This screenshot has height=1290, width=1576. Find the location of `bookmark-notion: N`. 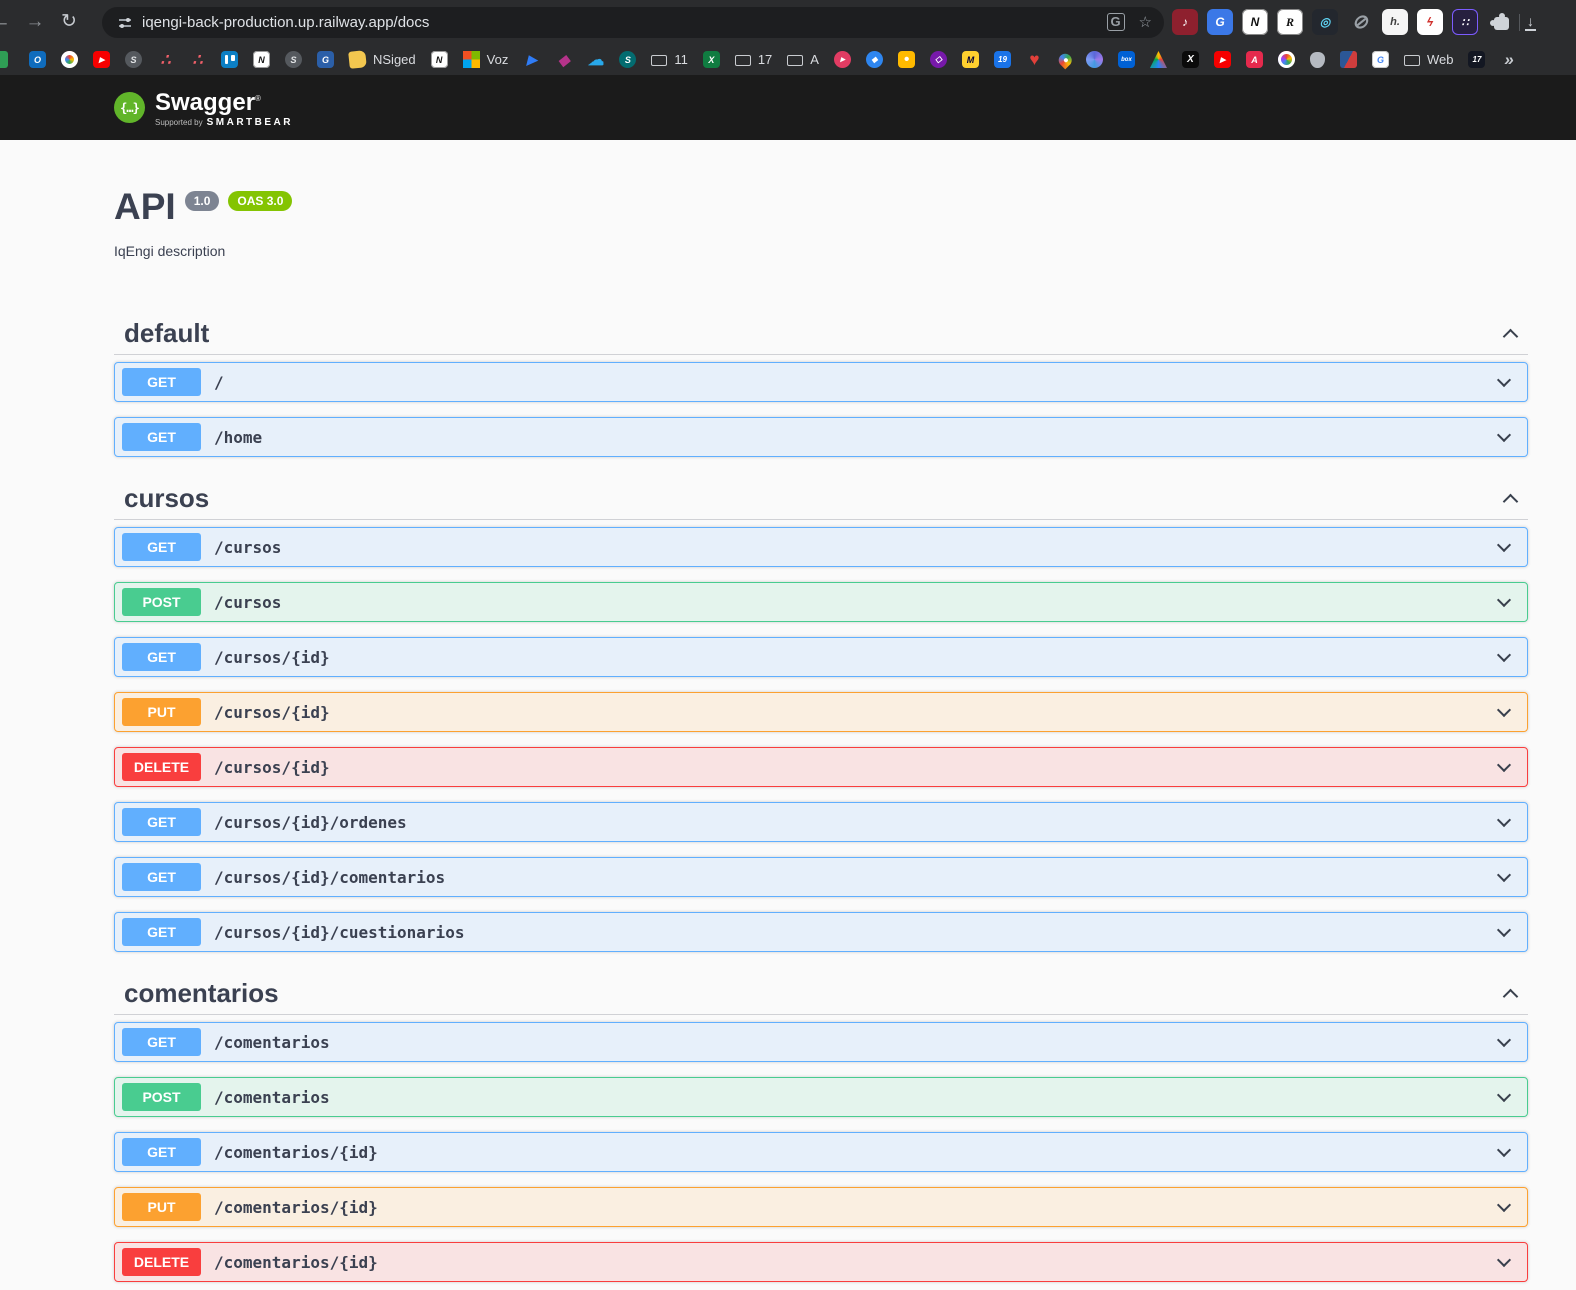

bookmark-notion: N is located at coordinates (261, 59).